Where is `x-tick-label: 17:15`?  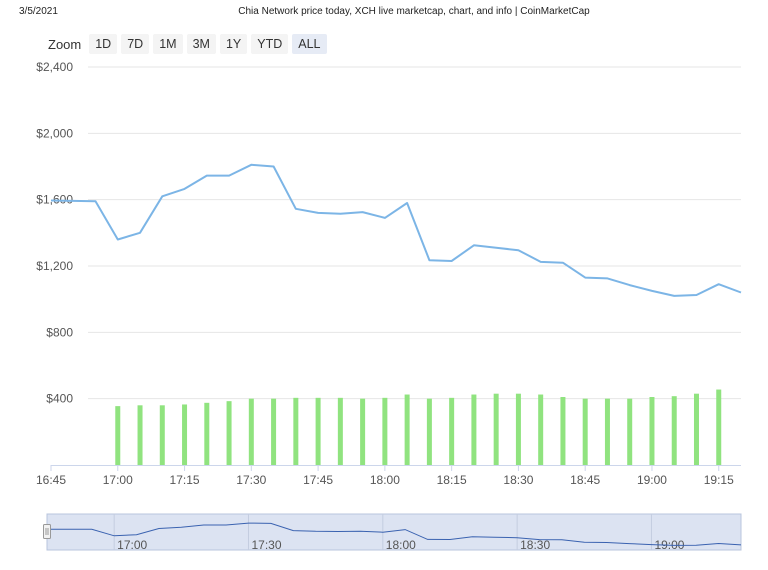 x-tick-label: 17:15 is located at coordinates (185, 480).